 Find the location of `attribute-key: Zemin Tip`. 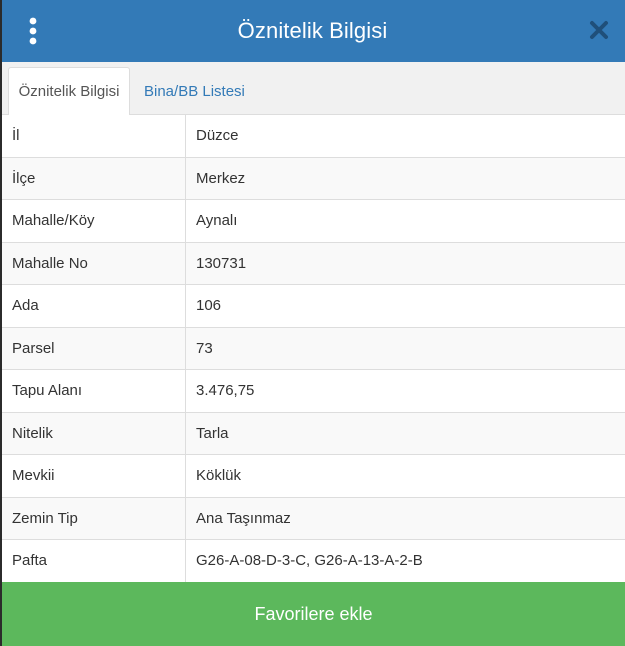

attribute-key: Zemin Tip is located at coordinates (94, 518).